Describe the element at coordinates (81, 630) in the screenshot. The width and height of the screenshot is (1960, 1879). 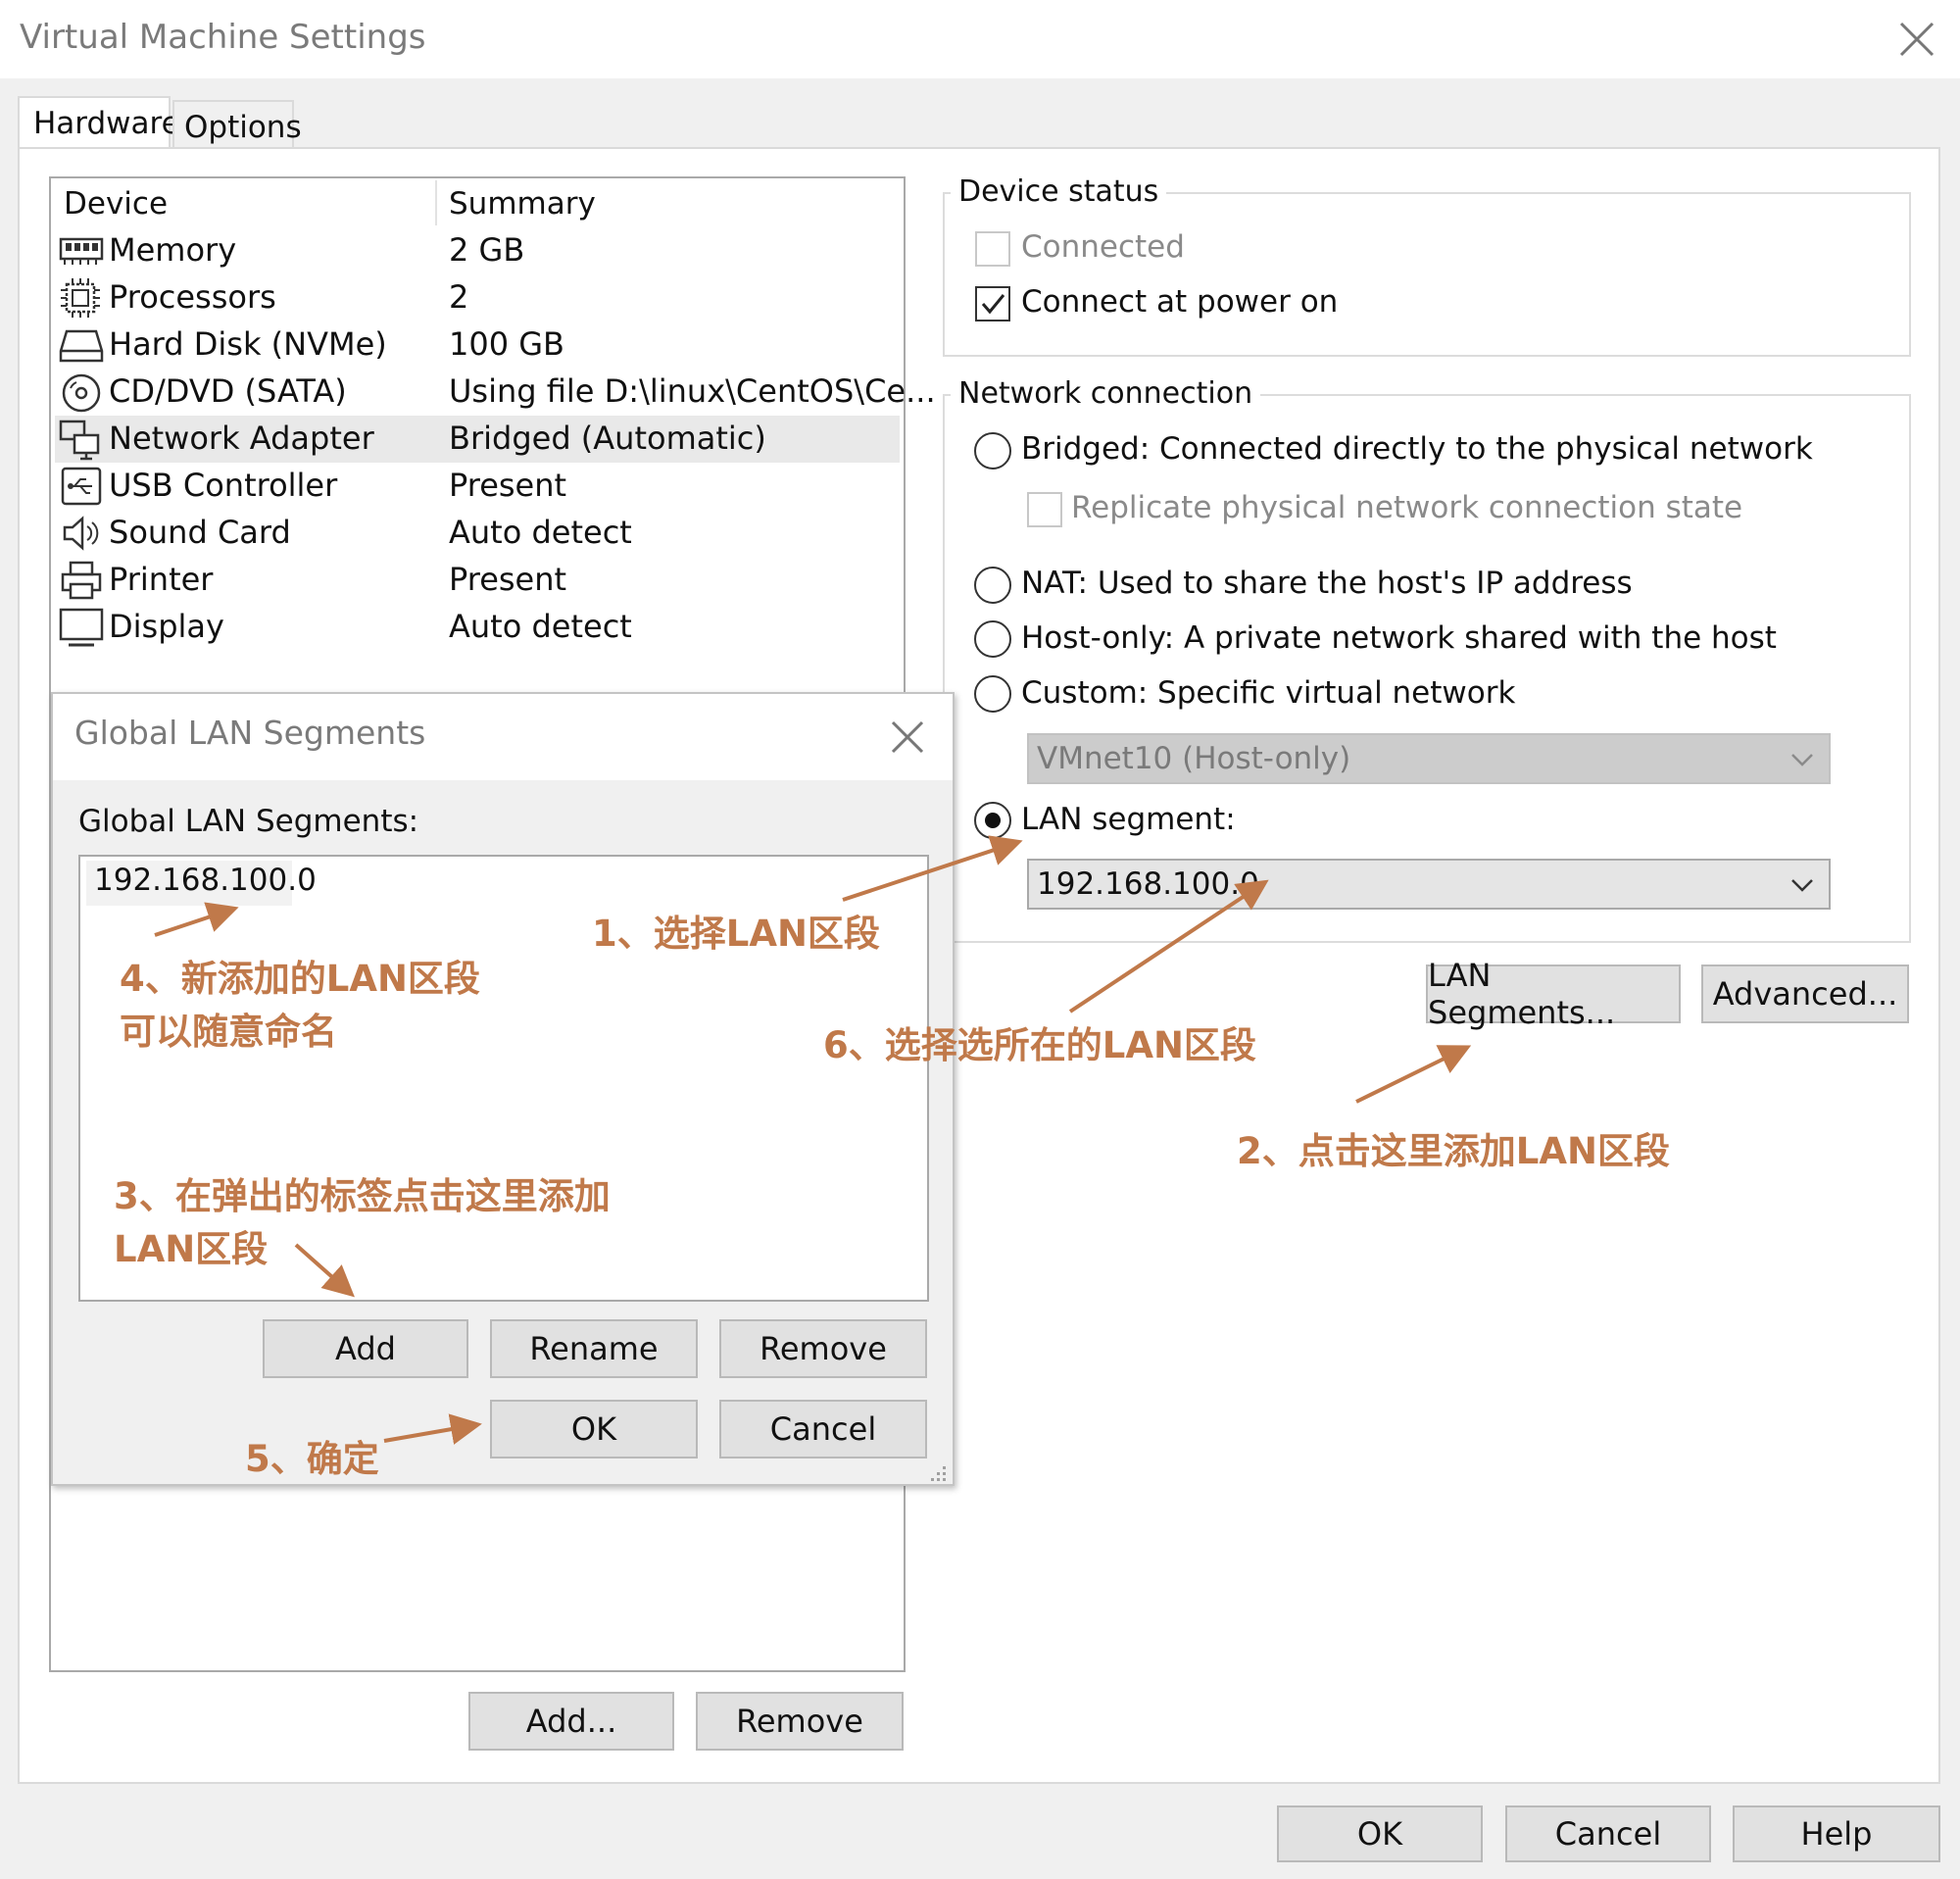
I see `display-icon` at that location.